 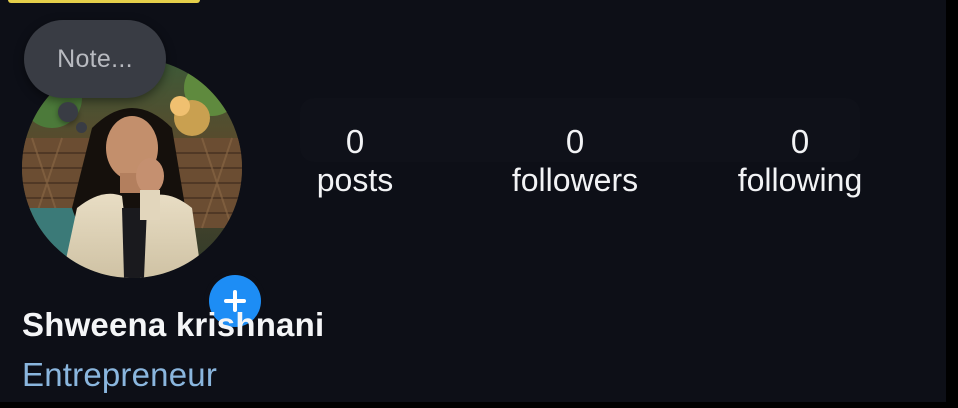 I want to click on note-bubble-tail-large, so click(x=68, y=112).